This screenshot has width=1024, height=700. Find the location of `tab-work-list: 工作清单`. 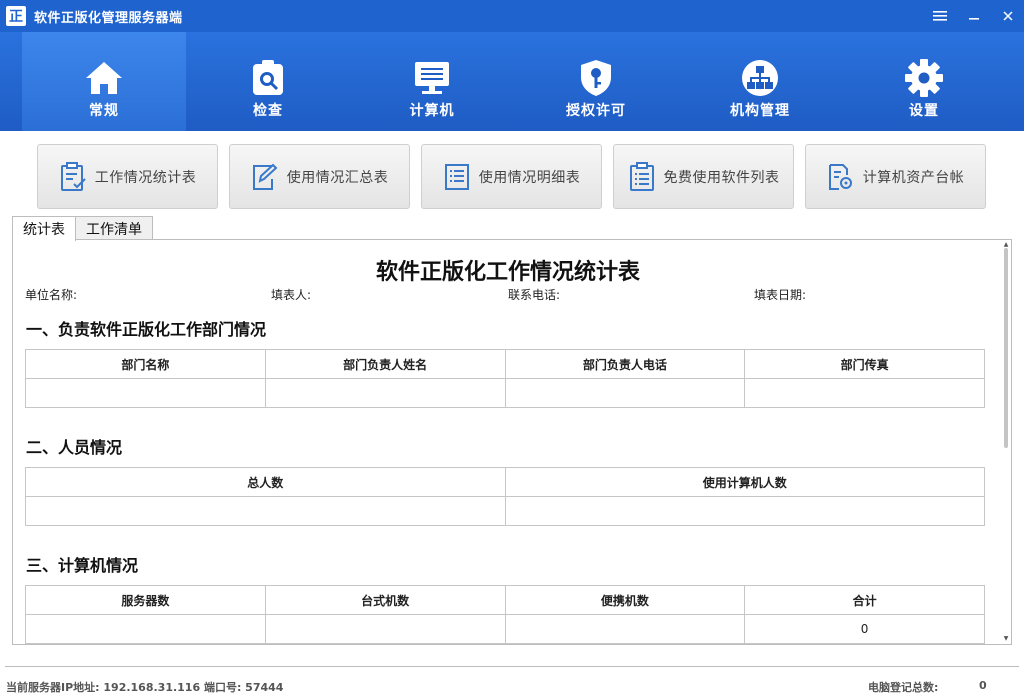

tab-work-list: 工作清单 is located at coordinates (114, 228).